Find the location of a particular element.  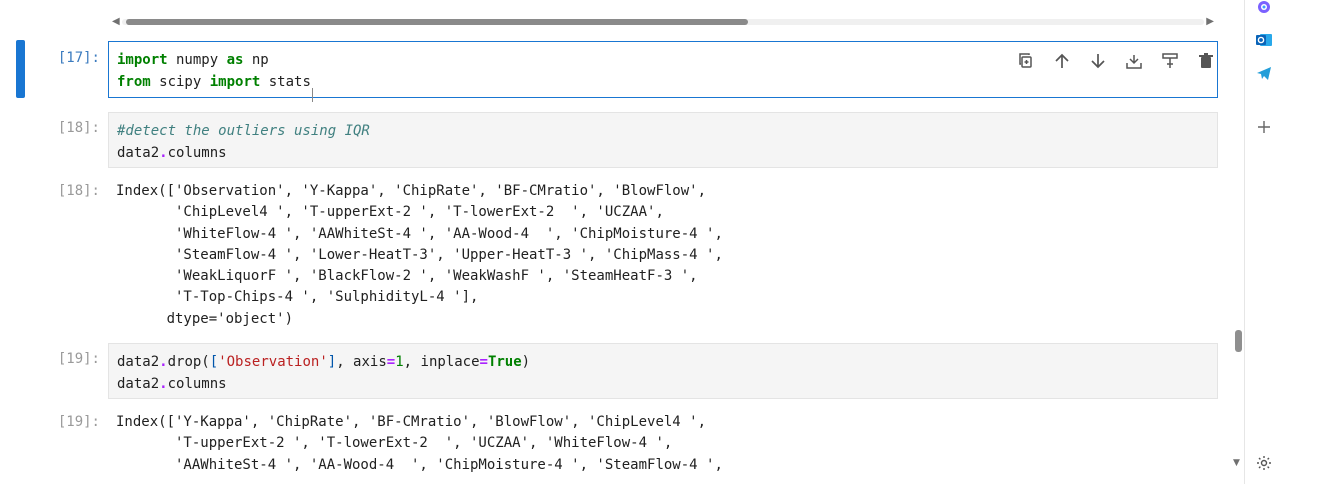

vertical-scrollbar-thumb is located at coordinates (1238, 341).